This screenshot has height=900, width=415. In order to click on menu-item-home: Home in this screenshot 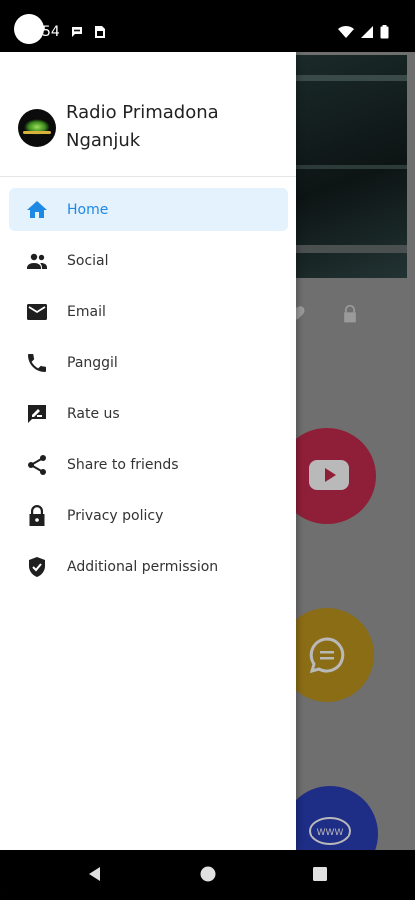, I will do `click(148, 209)`.